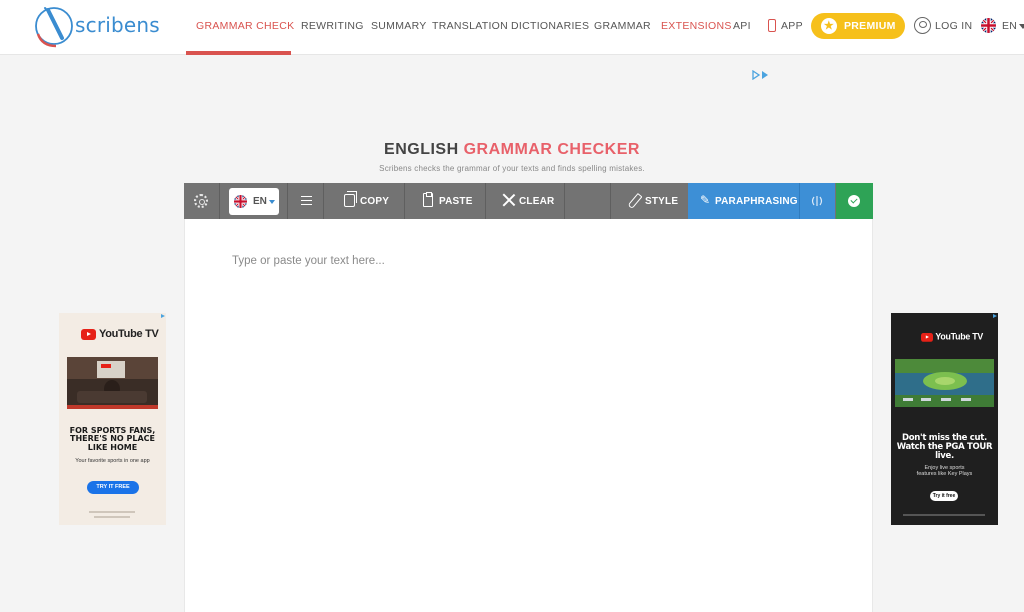 The image size is (1024, 612). I want to click on paraphrasing-label: PARAPHRASING, so click(756, 201).